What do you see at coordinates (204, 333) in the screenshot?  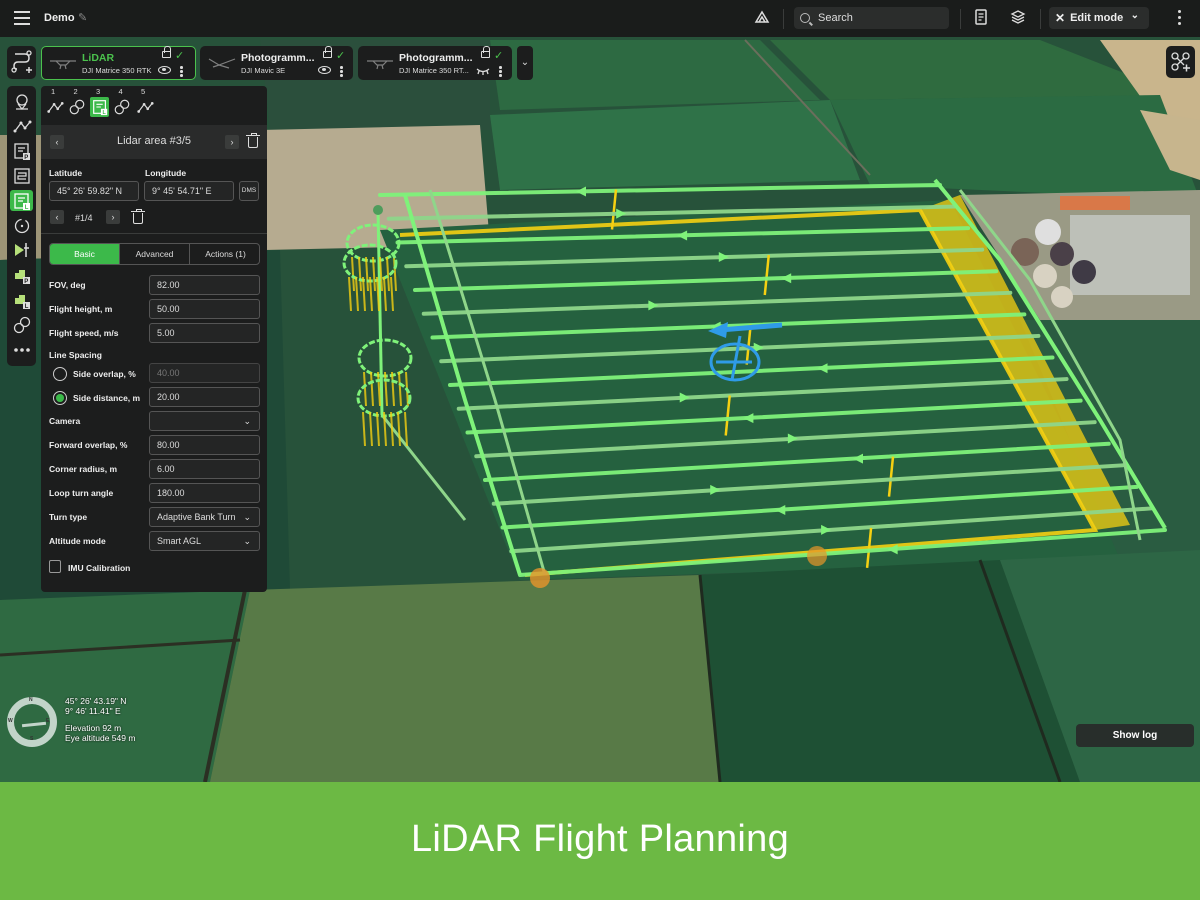 I see `flight-speed-input: 5.00` at bounding box center [204, 333].